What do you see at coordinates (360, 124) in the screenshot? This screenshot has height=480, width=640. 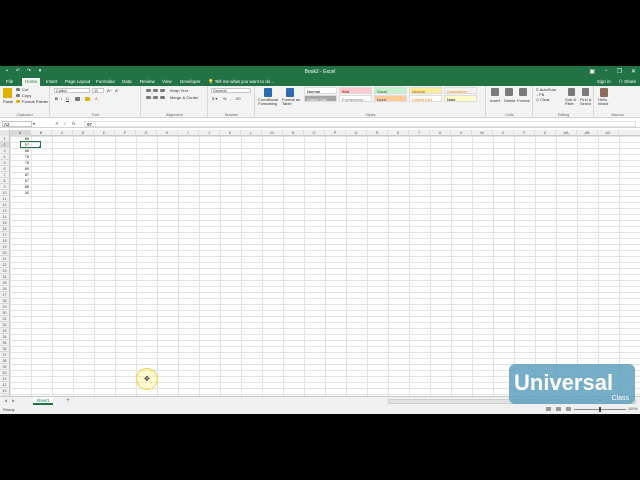 I see `formula-input: 97` at bounding box center [360, 124].